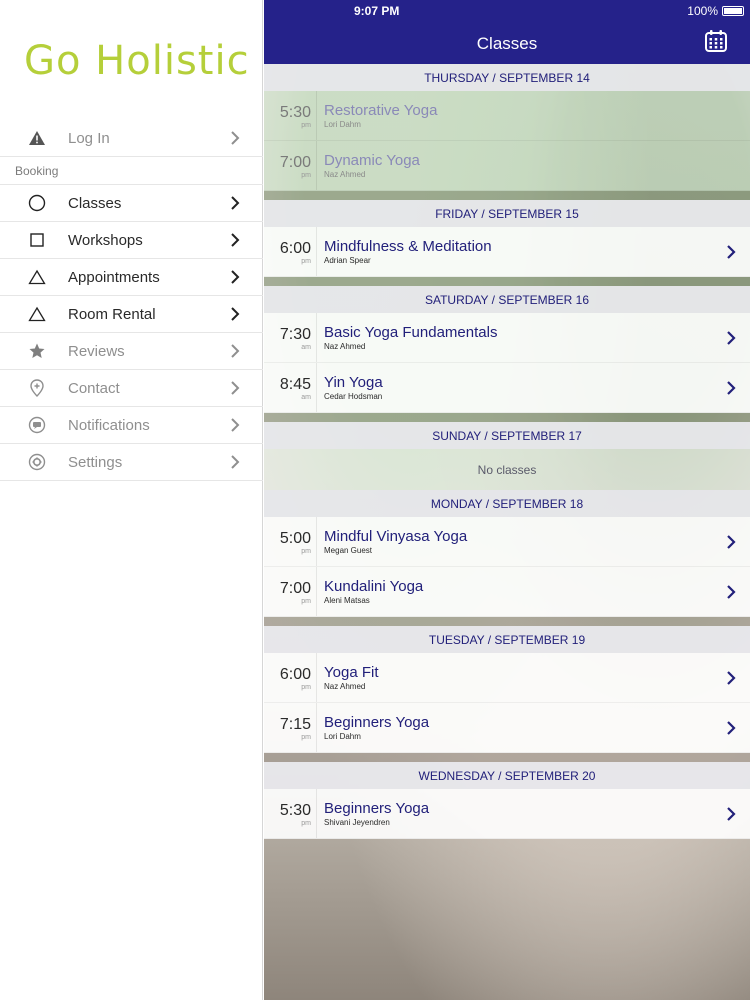 The height and width of the screenshot is (1000, 750). Describe the element at coordinates (94, 388) in the screenshot. I see `sidebar-item-label: Contact` at that location.